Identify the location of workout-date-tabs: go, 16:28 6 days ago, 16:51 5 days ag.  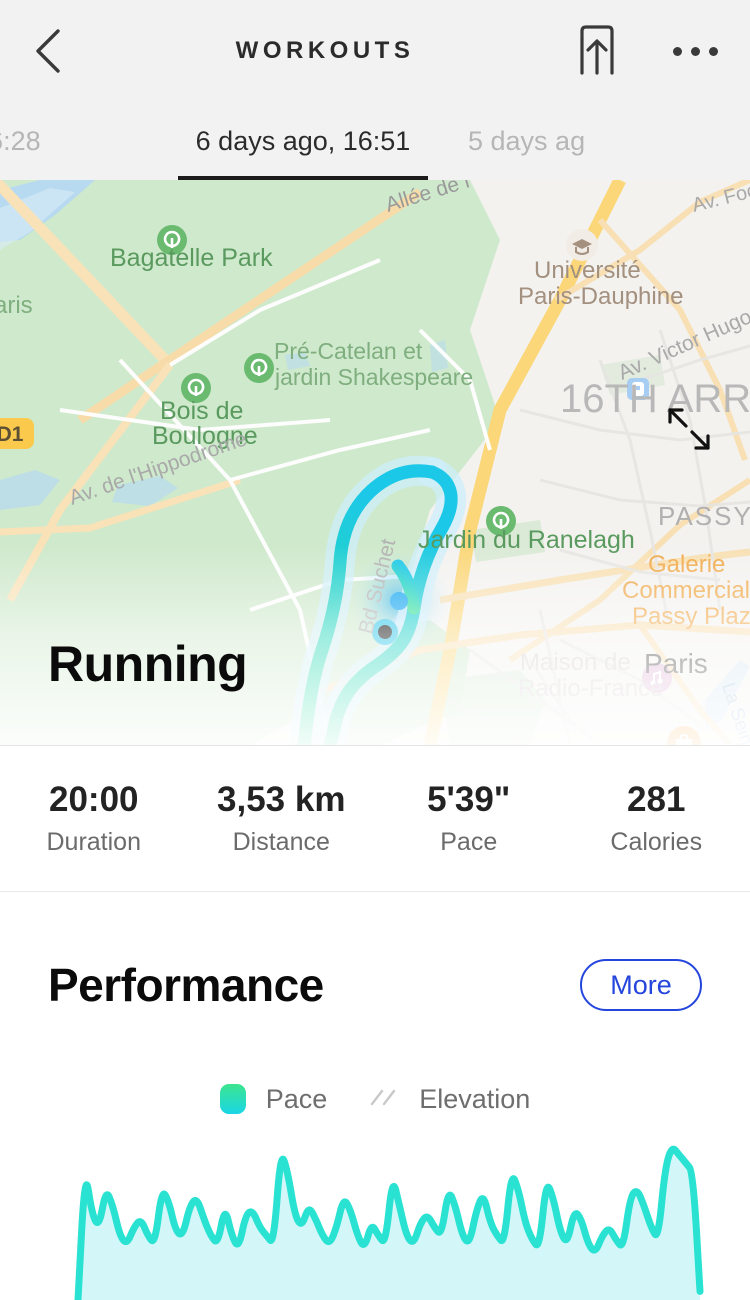
(375, 141).